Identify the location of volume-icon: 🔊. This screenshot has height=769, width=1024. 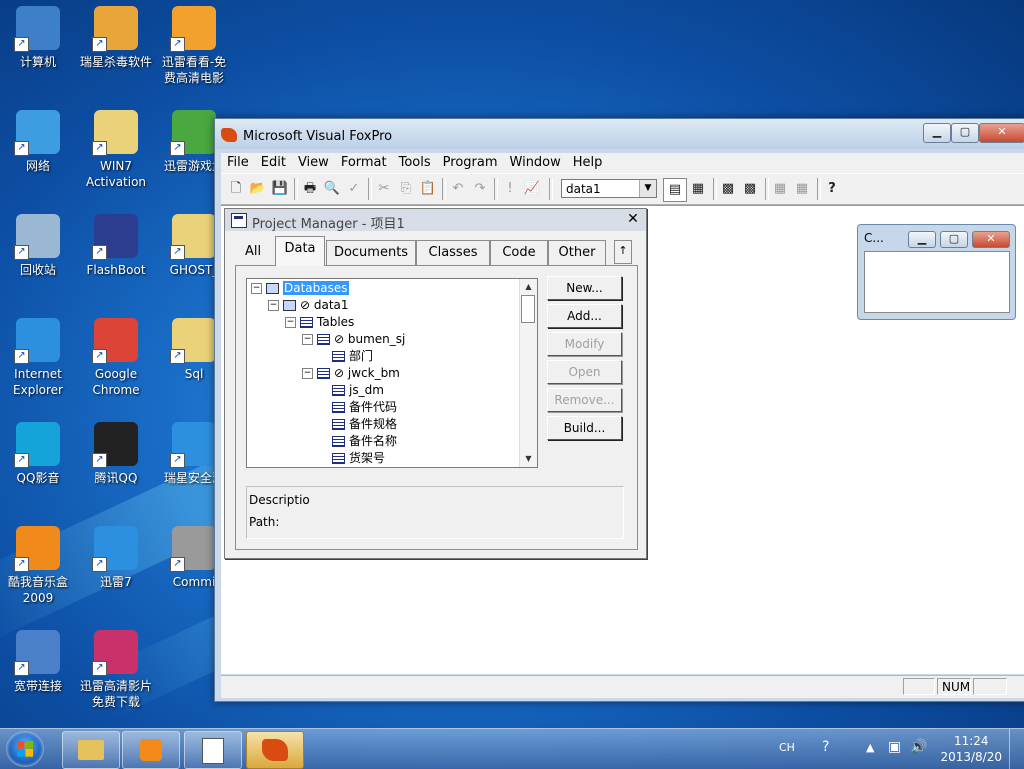
(918, 747).